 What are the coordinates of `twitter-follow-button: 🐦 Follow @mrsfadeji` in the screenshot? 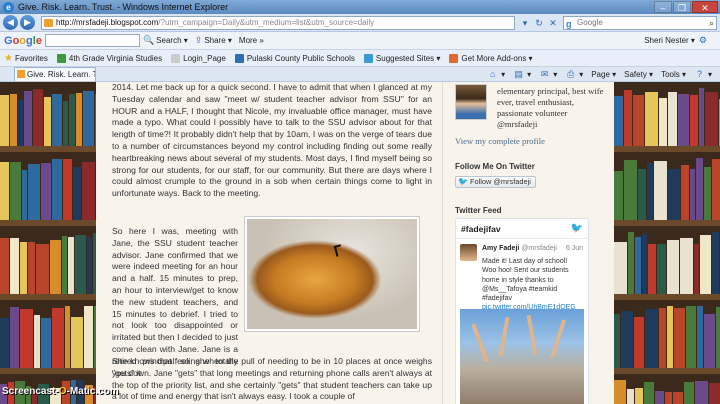 It's located at (495, 182).